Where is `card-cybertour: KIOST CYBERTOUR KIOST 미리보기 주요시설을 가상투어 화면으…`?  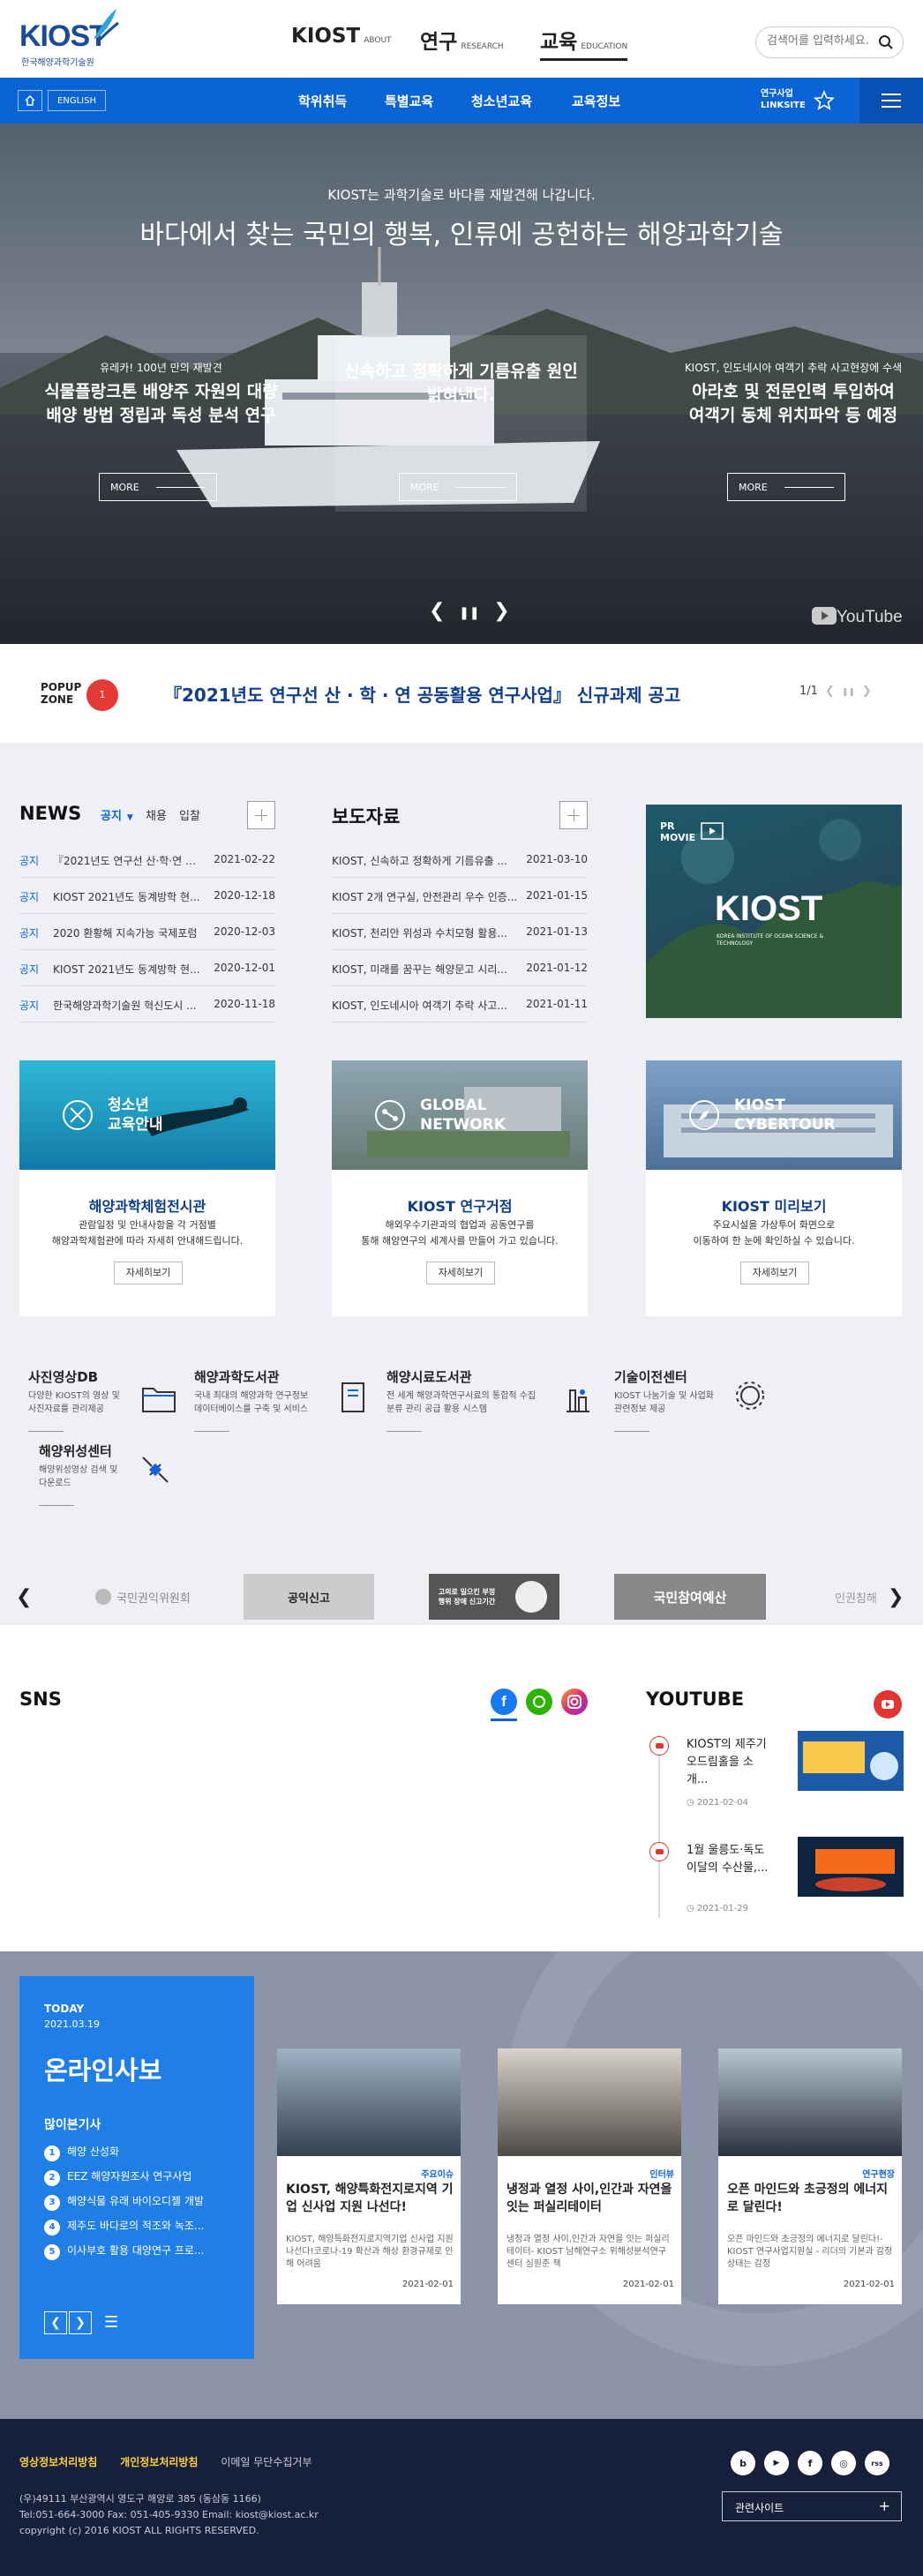
card-cybertour: KIOST CYBERTOUR KIOST 미리보기 주요시설을 가상투어 화면으… is located at coordinates (774, 1188).